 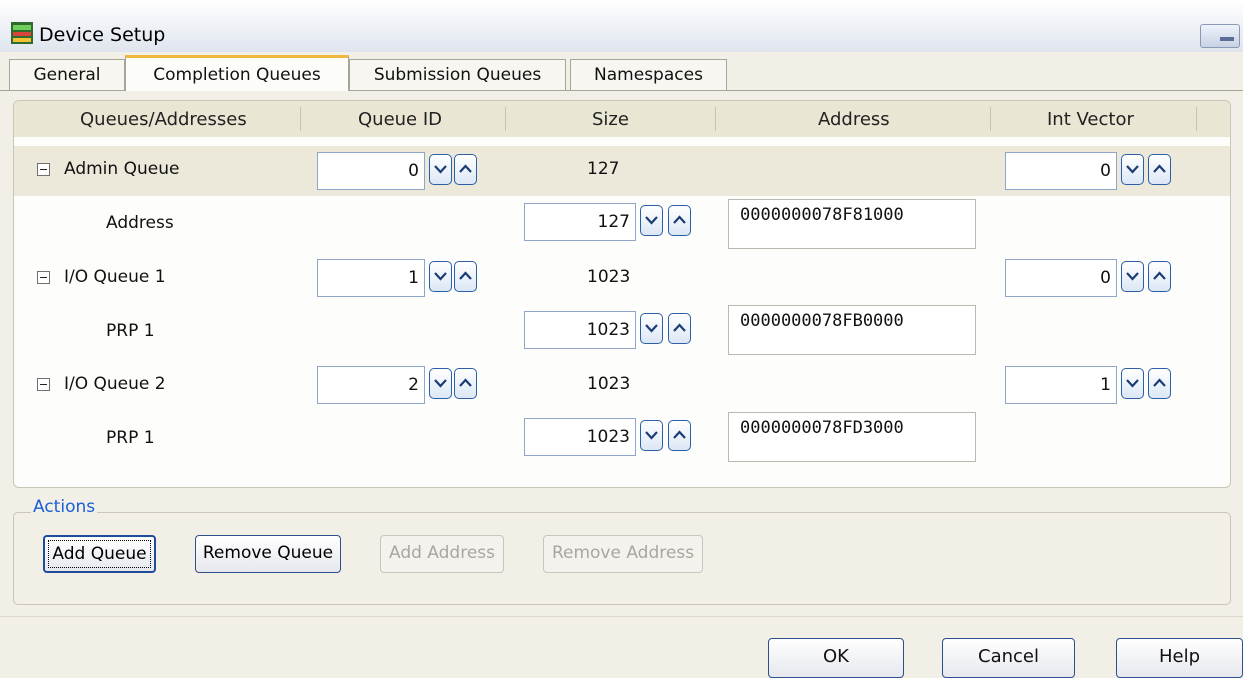 I want to click on int-vector-input: 1, so click(x=1061, y=385).